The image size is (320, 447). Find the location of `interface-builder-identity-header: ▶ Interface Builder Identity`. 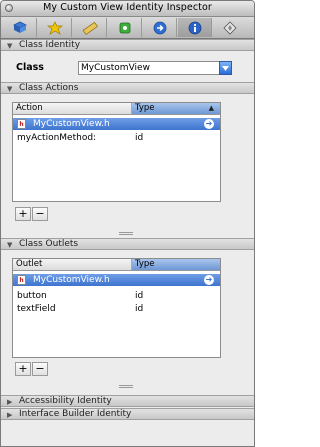

interface-builder-identity-header: ▶ Interface Builder Identity is located at coordinates (127, 414).